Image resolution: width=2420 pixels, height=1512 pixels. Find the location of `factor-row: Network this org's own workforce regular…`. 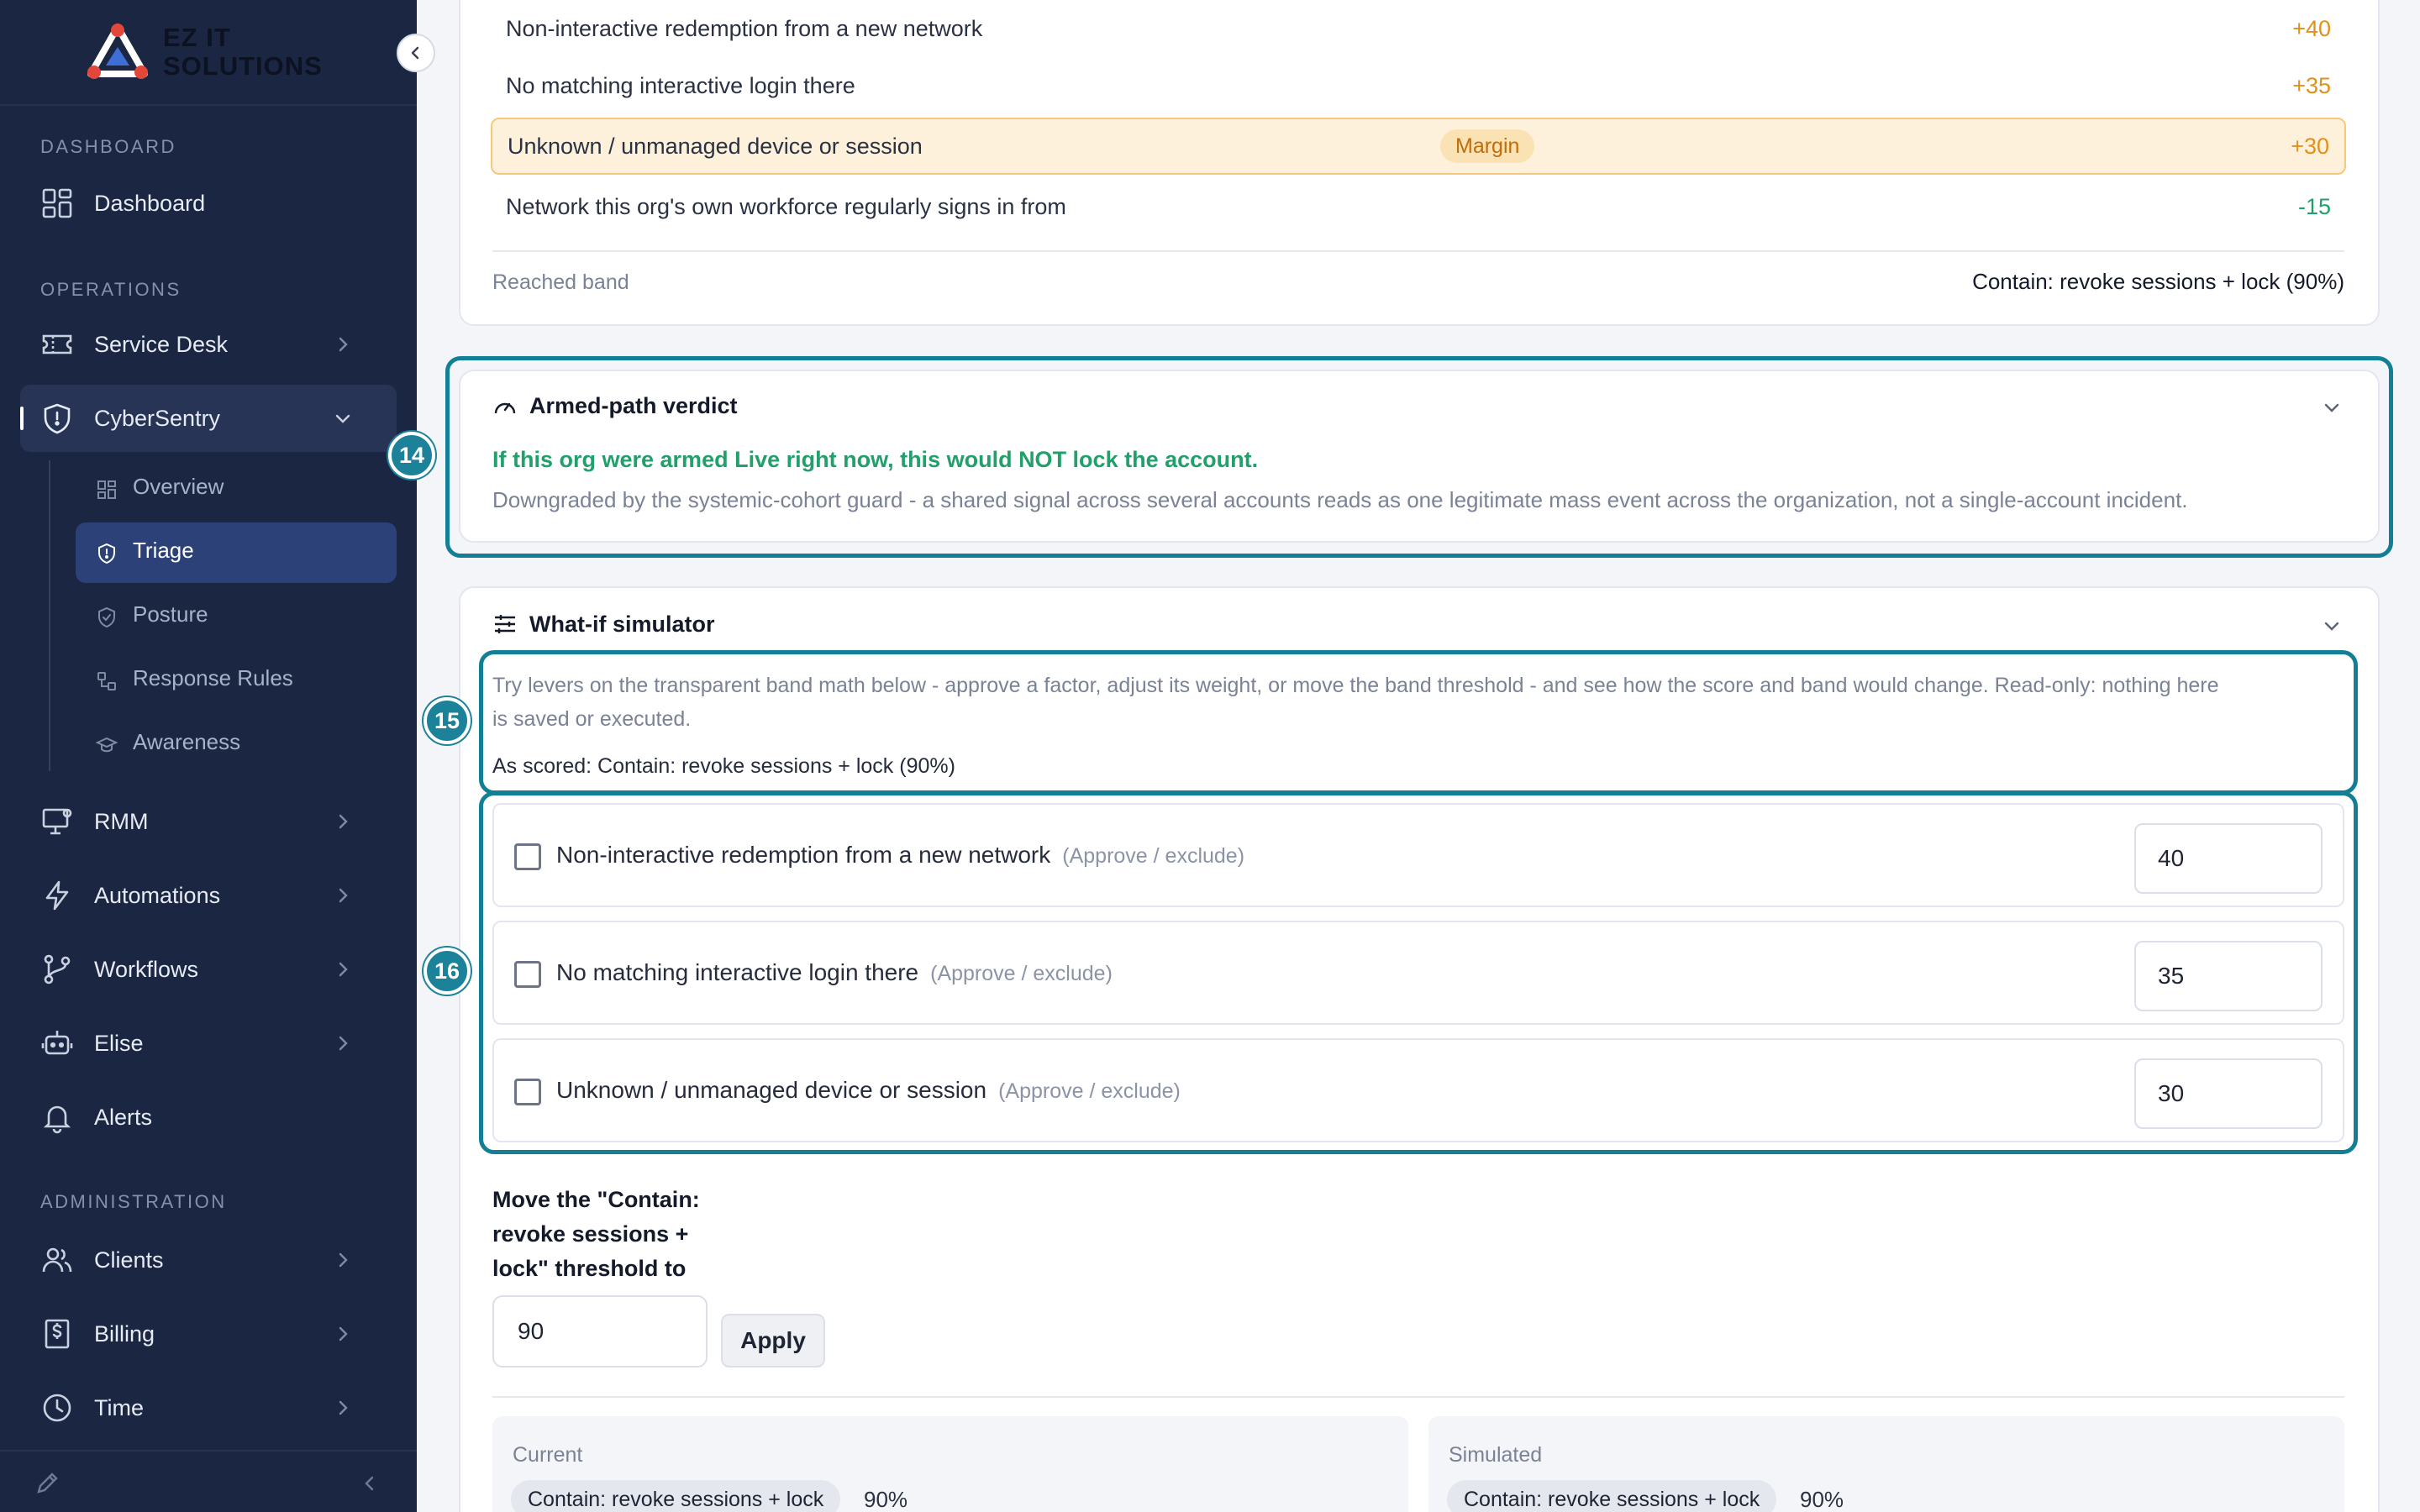

factor-row: Network this org's own workforce regular… is located at coordinates (1418, 206).